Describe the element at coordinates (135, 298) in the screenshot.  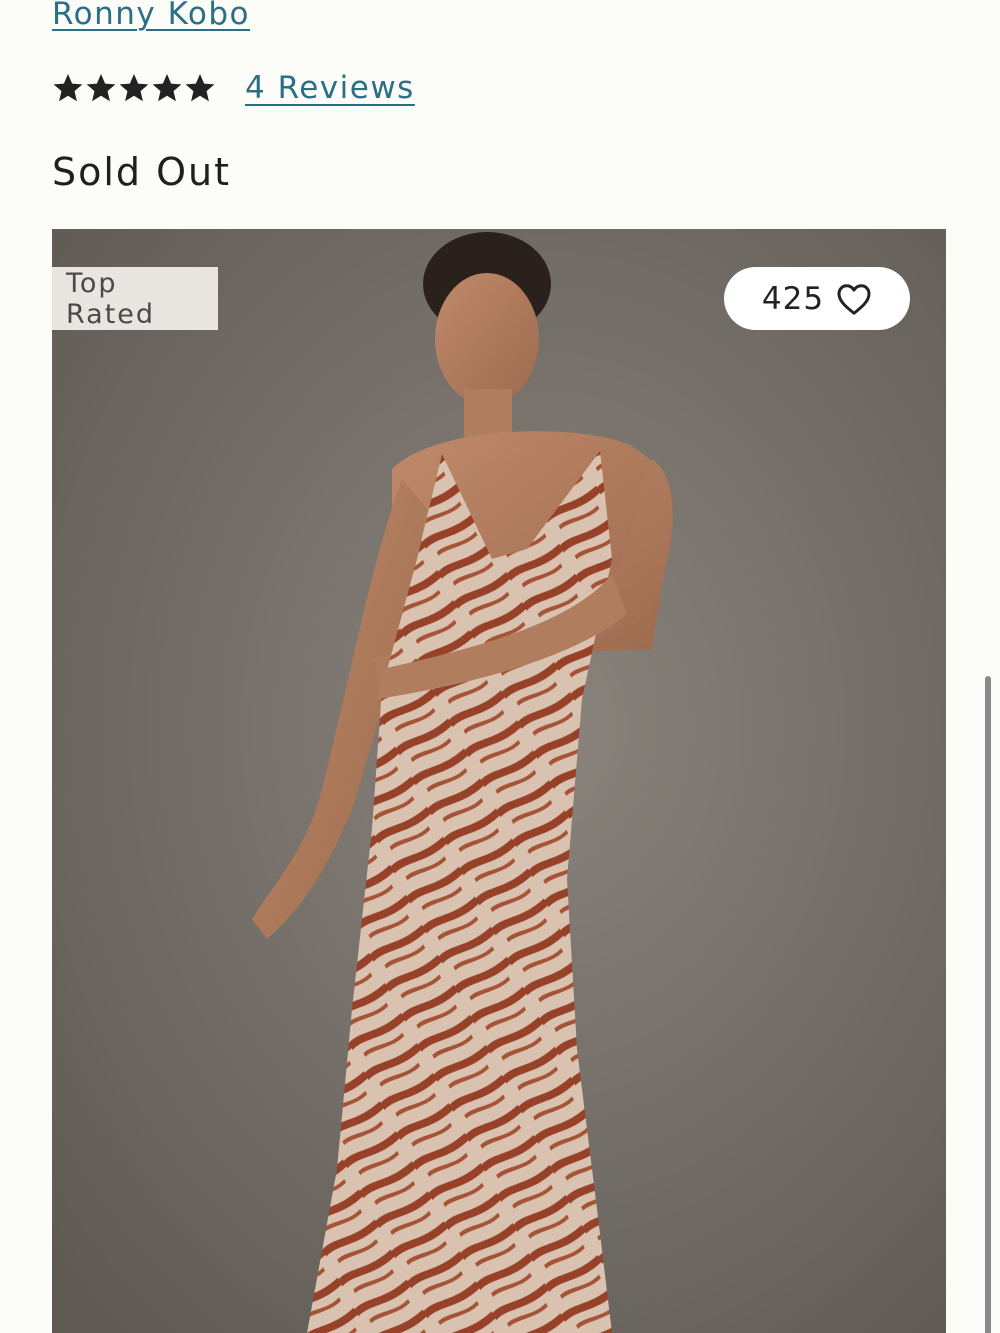
I see `top-rated-badge: Top Rated` at that location.